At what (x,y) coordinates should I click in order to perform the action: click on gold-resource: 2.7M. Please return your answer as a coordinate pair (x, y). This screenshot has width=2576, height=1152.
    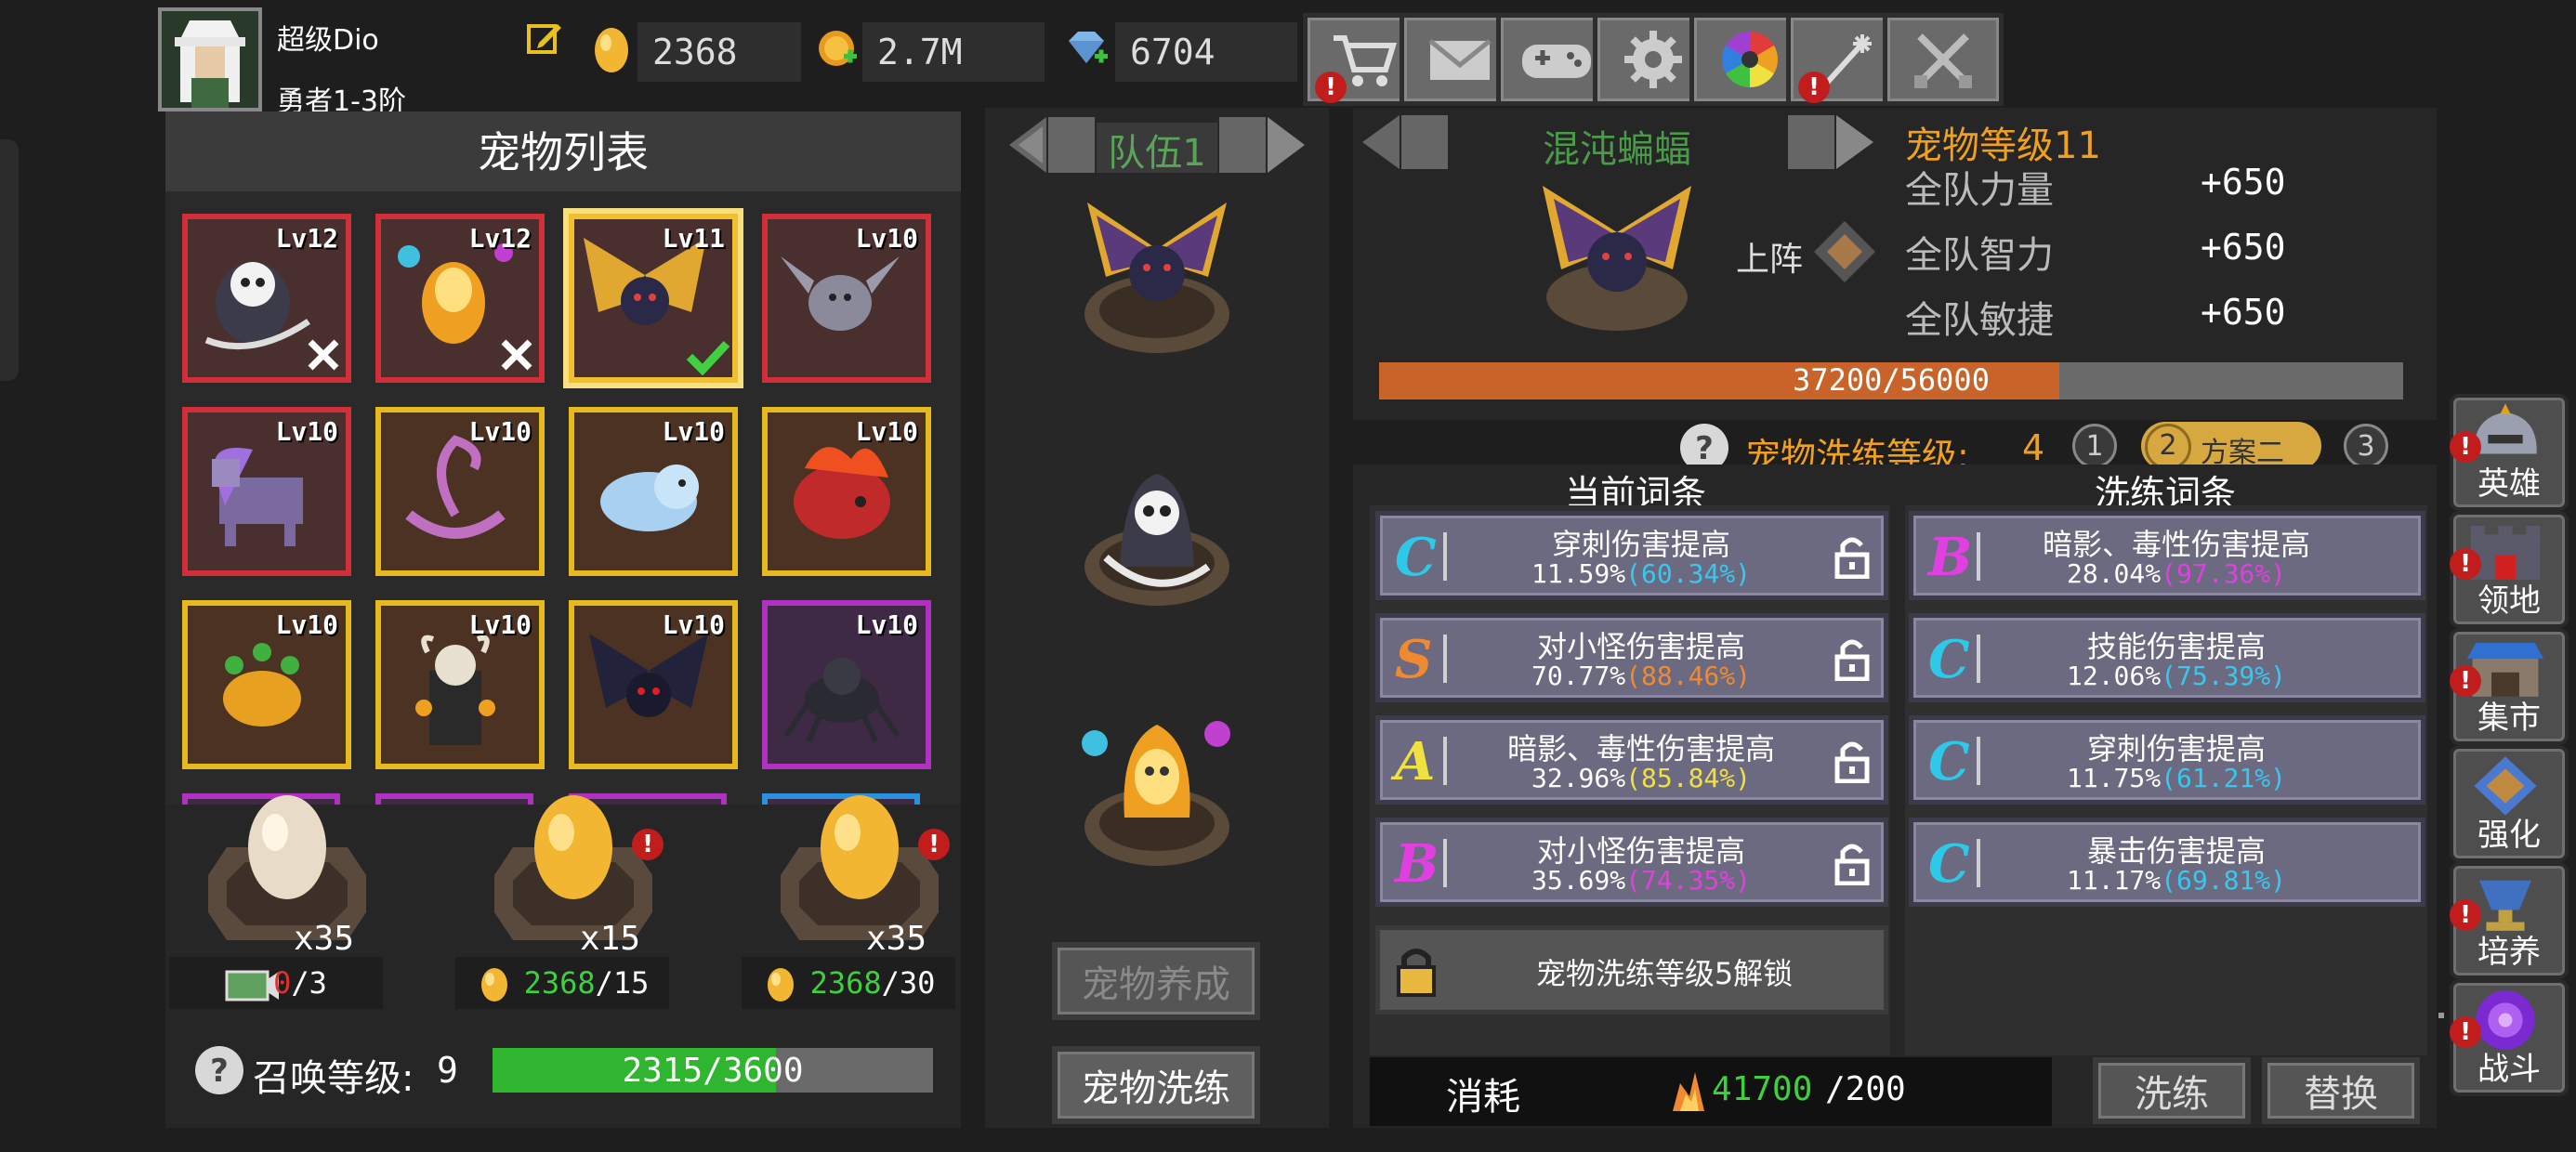
    Looking at the image, I should click on (930, 52).